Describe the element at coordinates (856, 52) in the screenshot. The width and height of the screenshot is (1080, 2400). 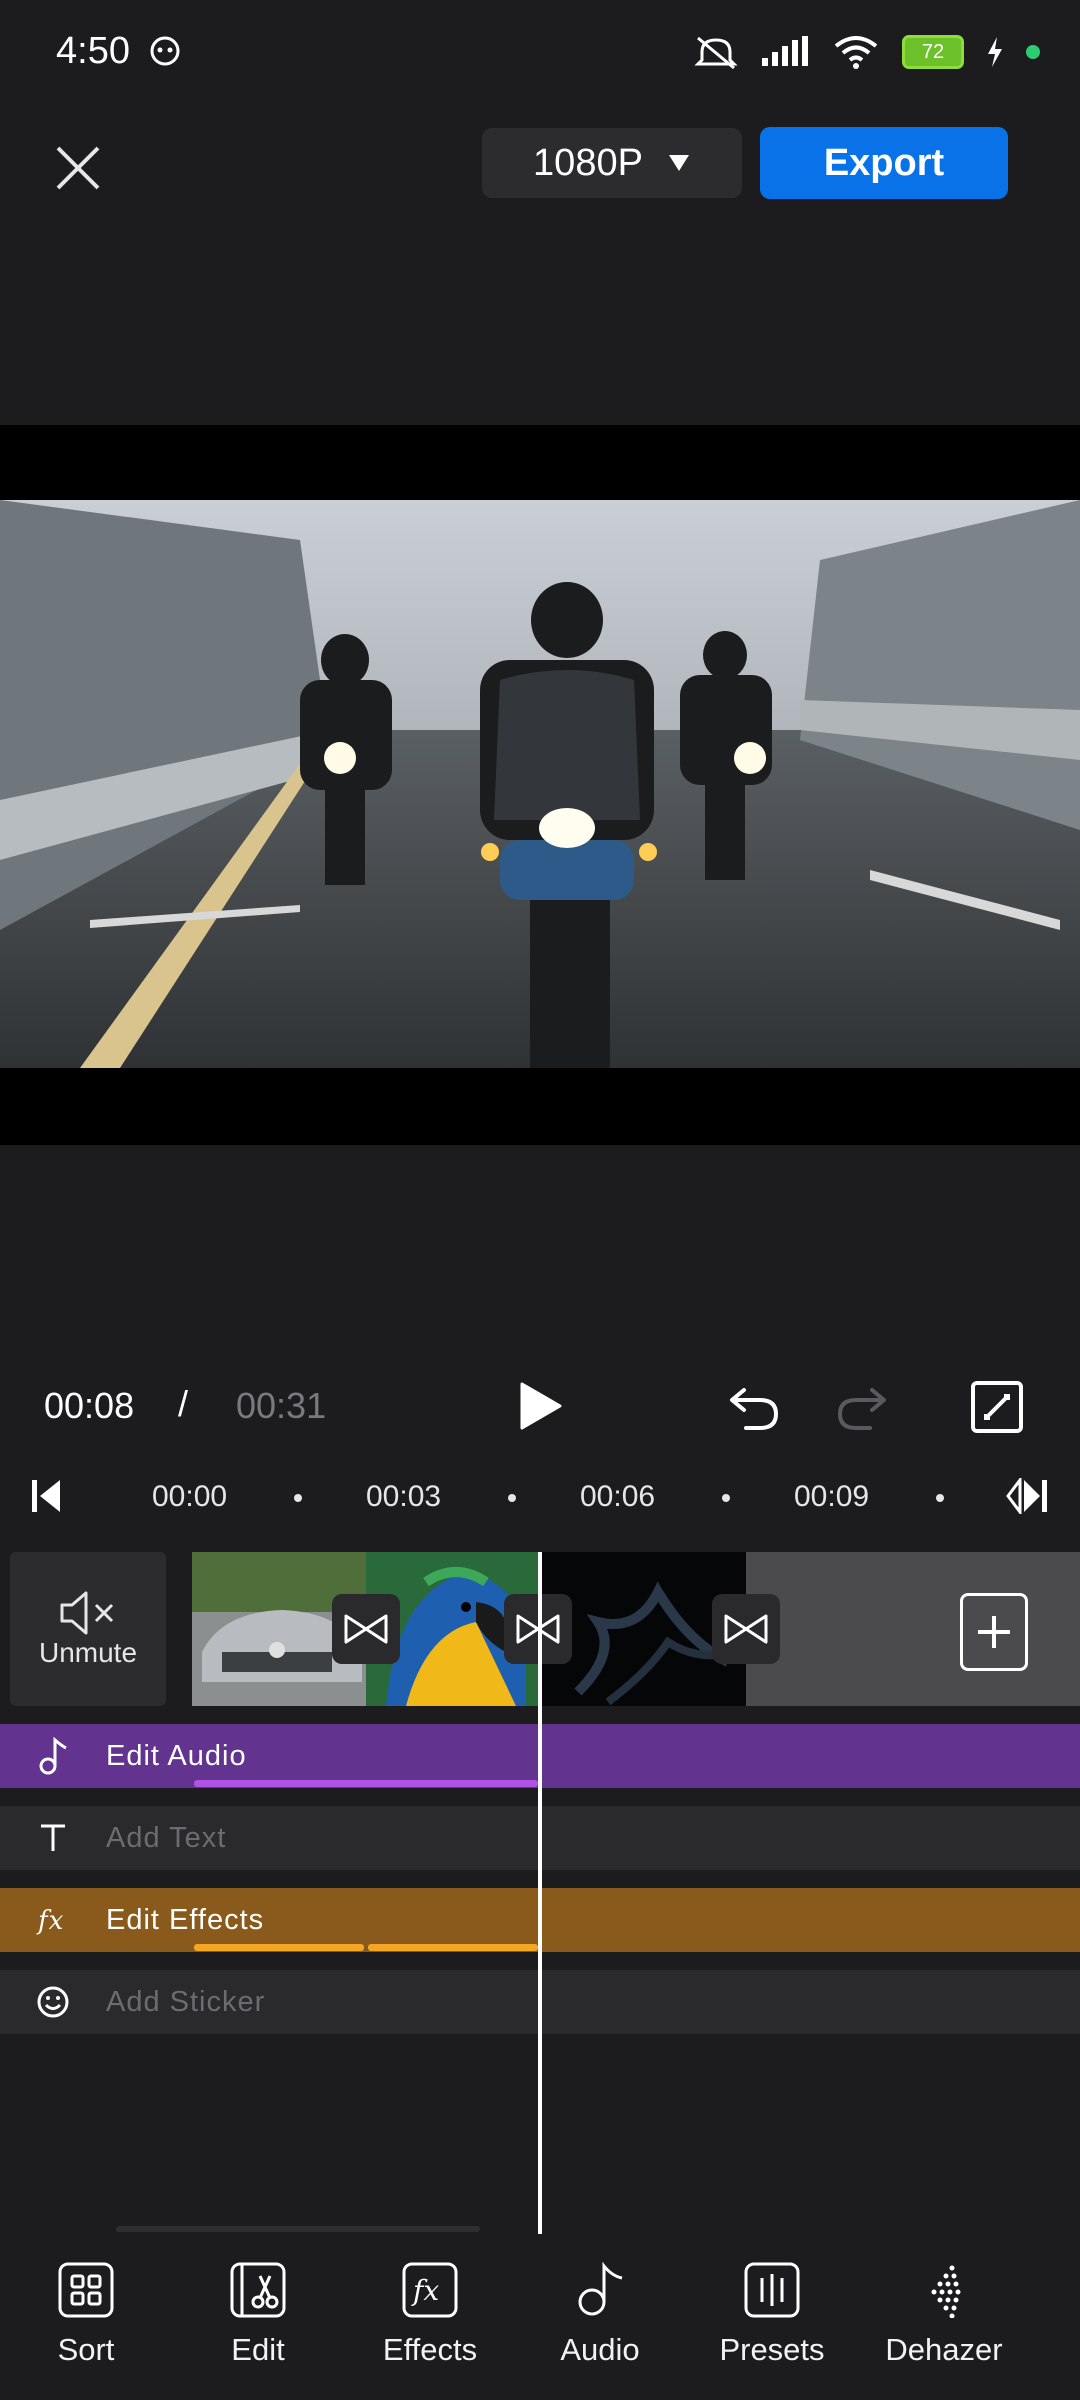
I see `wifi-icon` at that location.